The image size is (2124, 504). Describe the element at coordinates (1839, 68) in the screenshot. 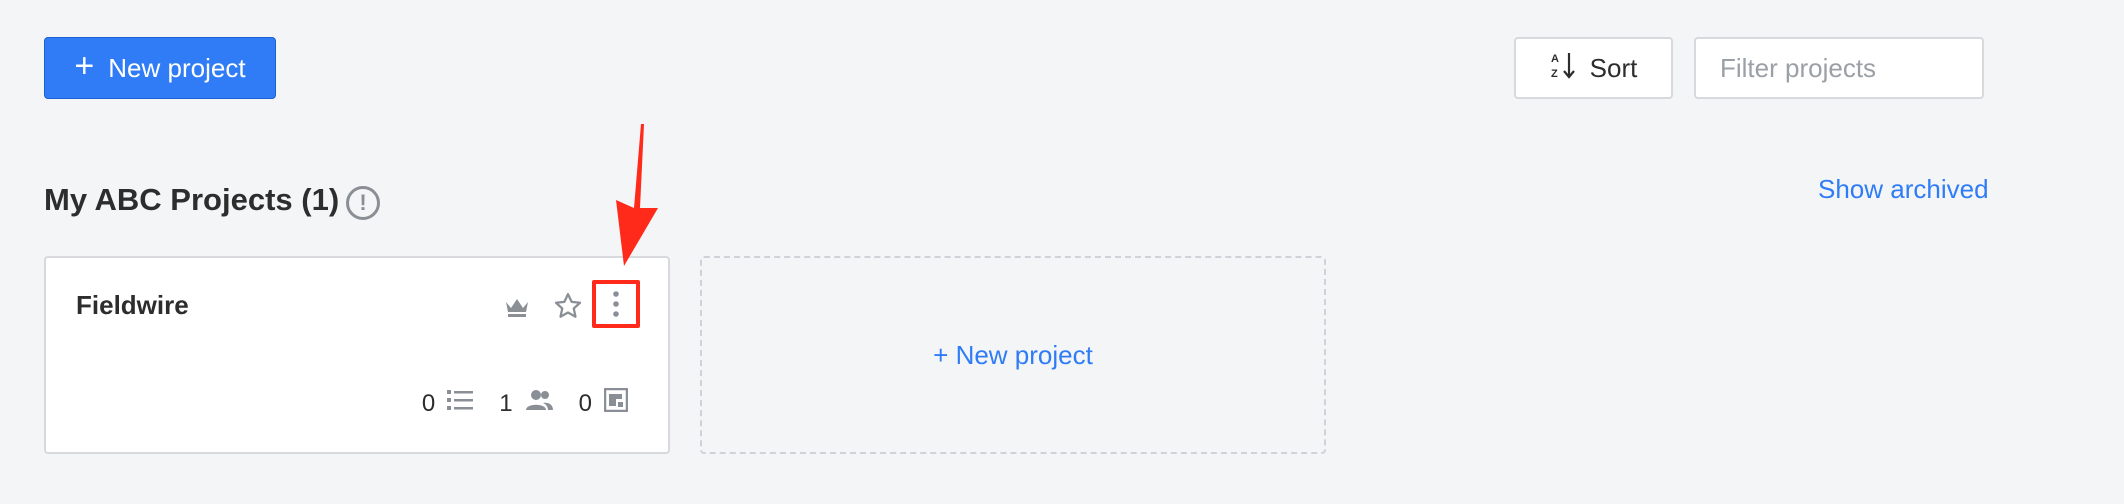

I see `filter-projects-input` at that location.